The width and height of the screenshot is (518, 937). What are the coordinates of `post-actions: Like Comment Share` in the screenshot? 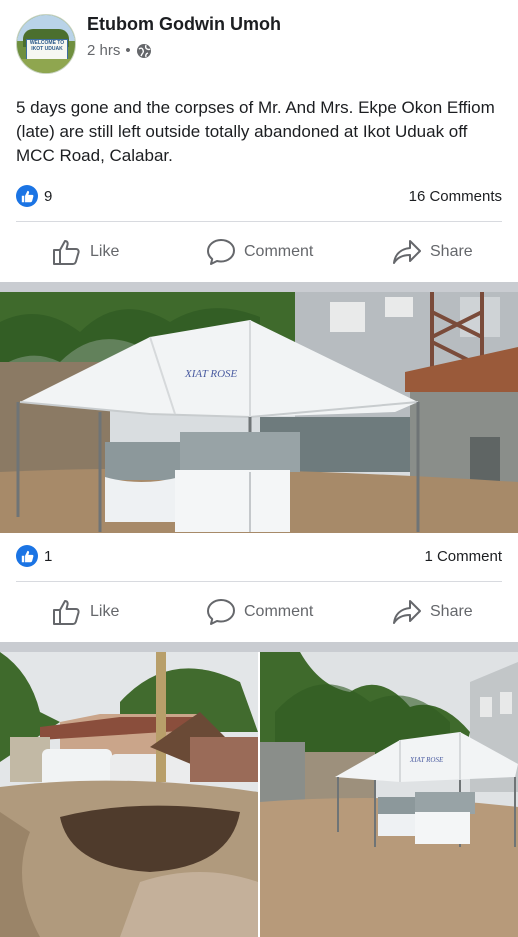 It's located at (259, 252).